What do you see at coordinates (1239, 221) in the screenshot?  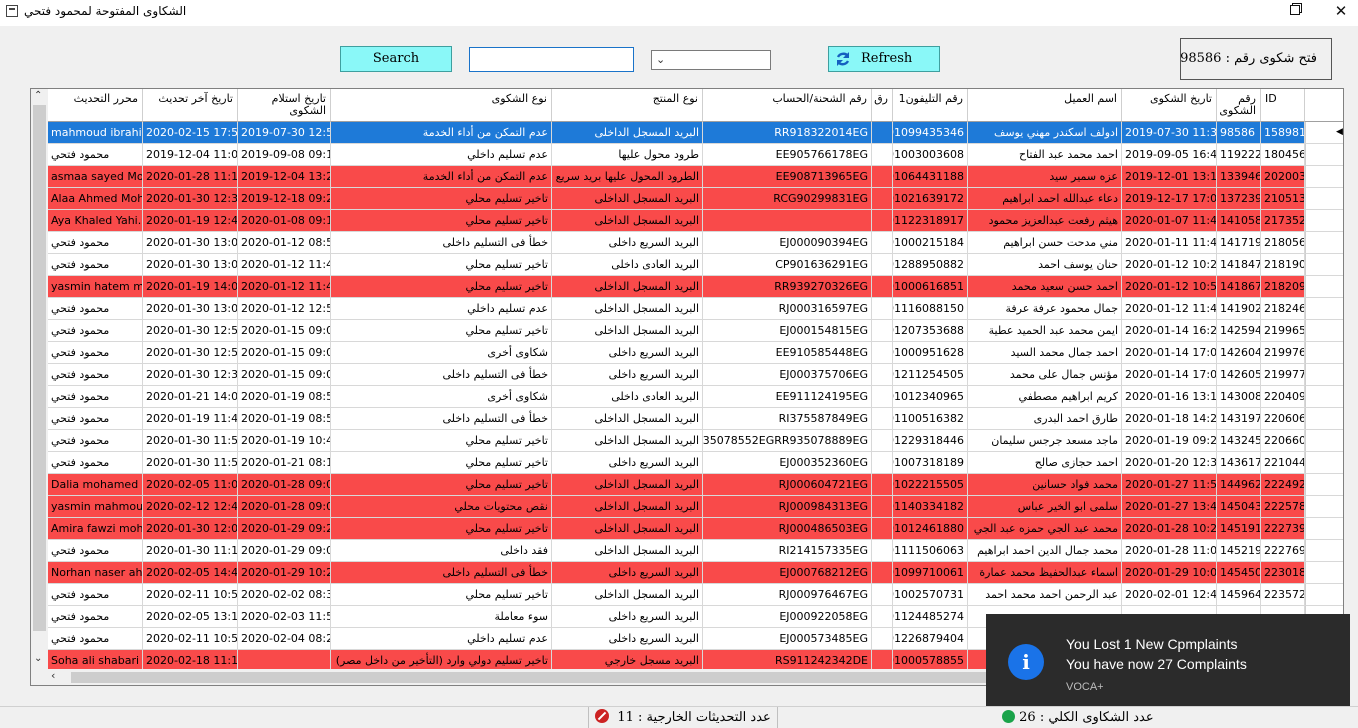 I see `cell-complaint-number: 141058` at bounding box center [1239, 221].